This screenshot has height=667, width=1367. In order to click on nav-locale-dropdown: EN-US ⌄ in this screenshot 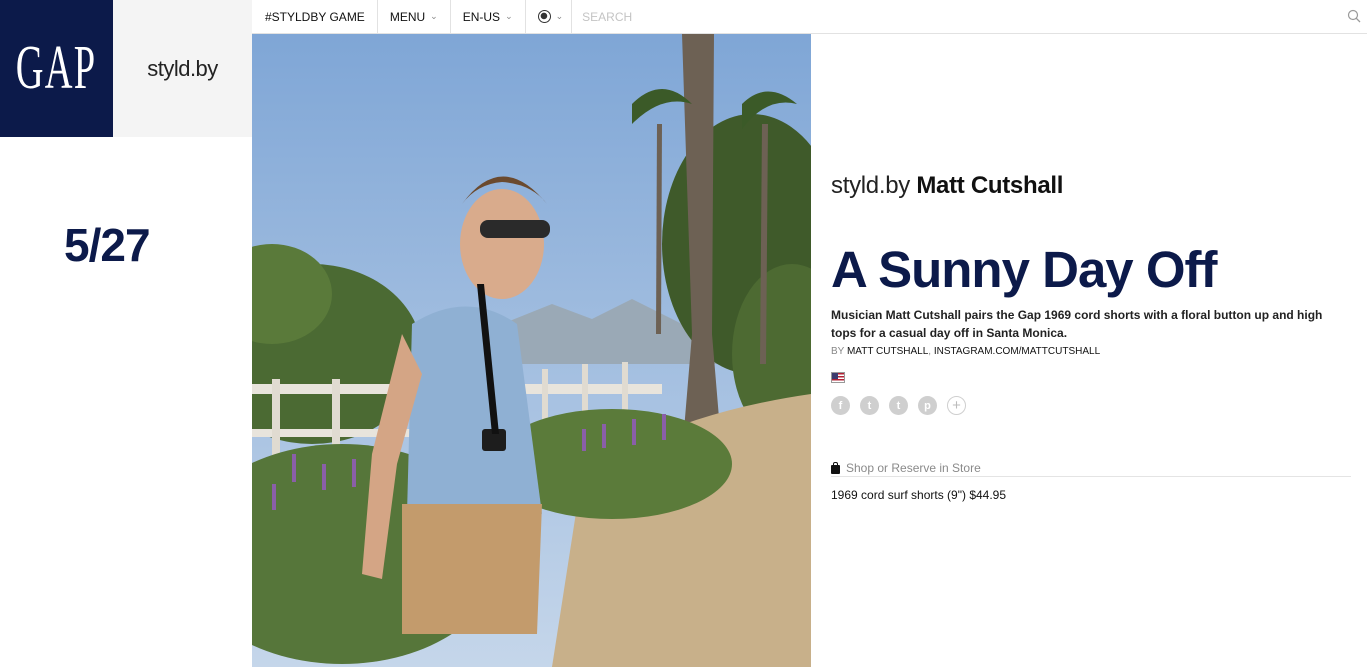, I will do `click(488, 16)`.